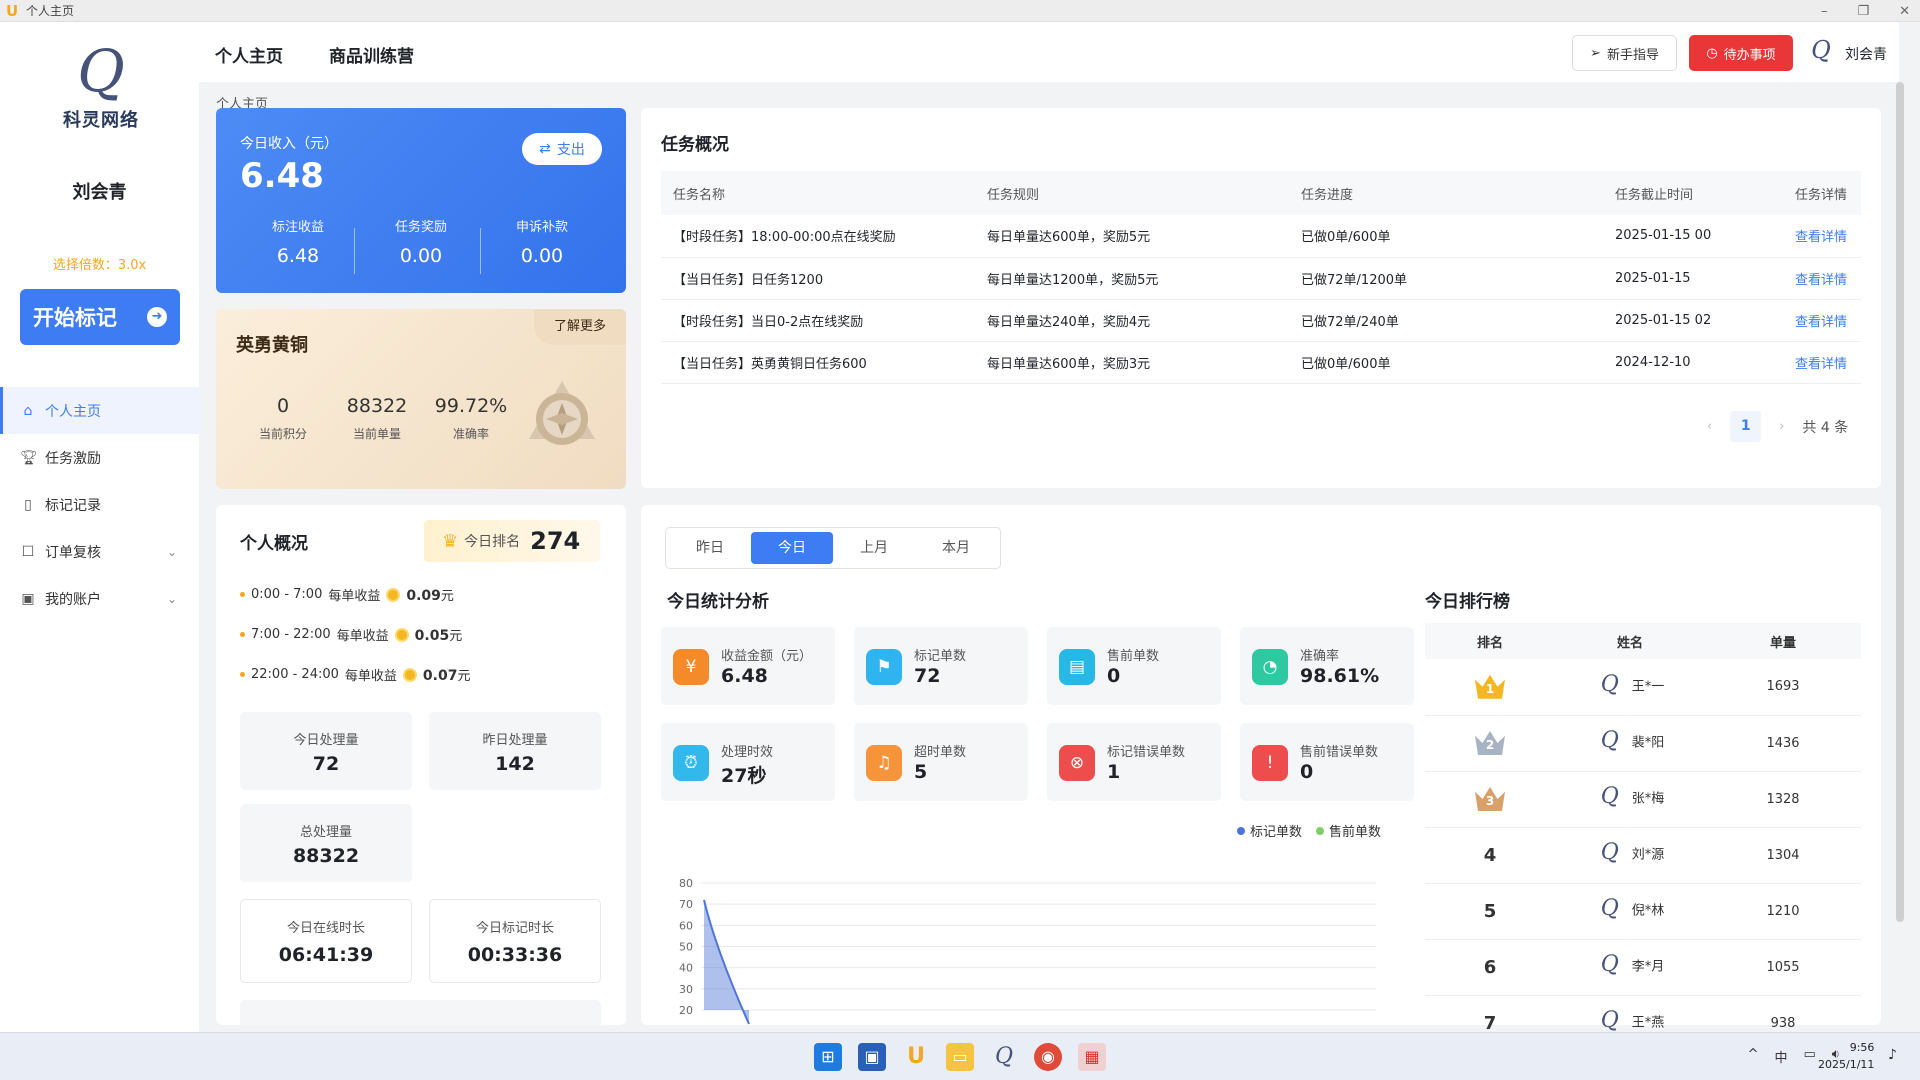  I want to click on legend-item: 标记单数, so click(1269, 830).